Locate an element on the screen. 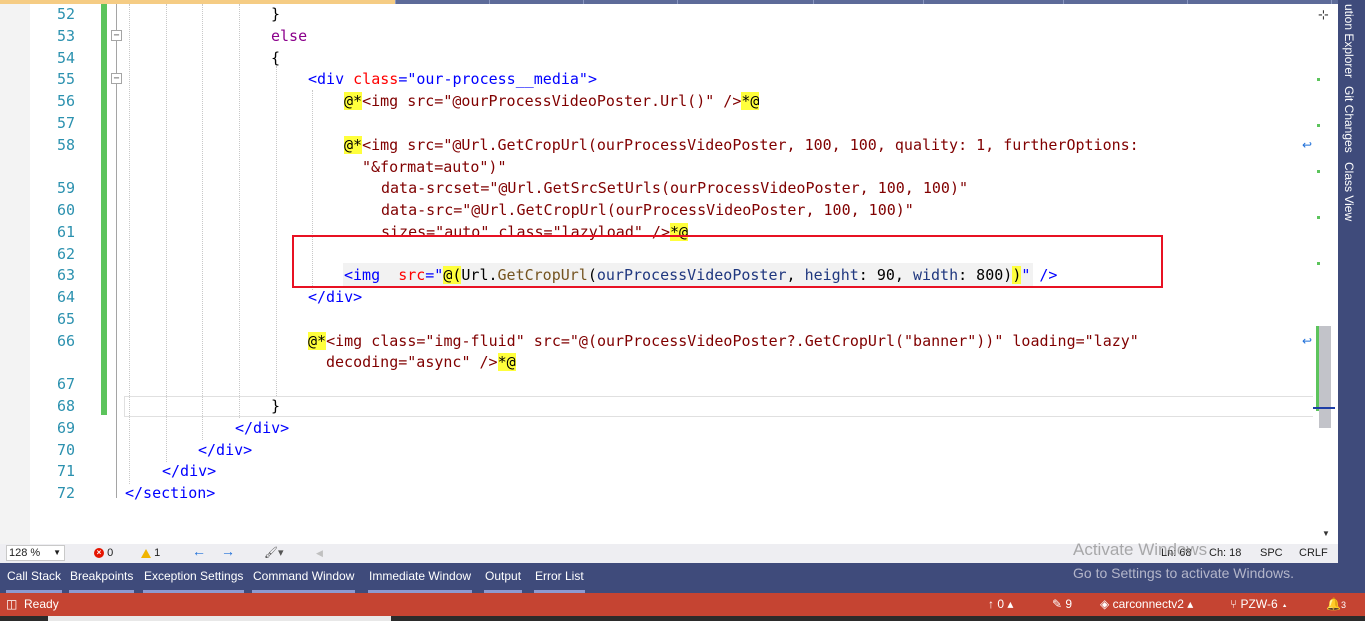 This screenshot has height=621, width=1365. error-count-value: 0 is located at coordinates (110, 553).